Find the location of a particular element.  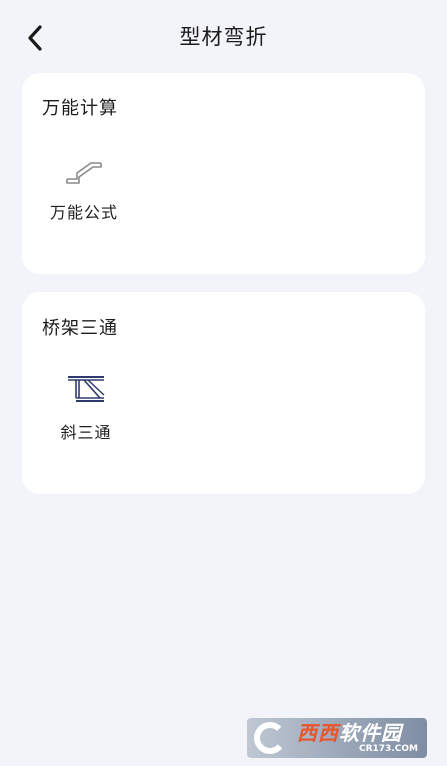

watermark-logo: 西西软件园 CR173.COM is located at coordinates (337, 738).